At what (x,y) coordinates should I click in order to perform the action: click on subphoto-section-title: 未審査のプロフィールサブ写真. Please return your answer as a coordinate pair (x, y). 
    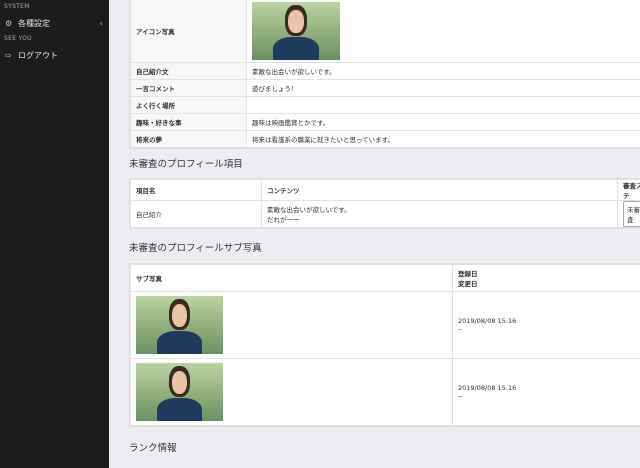
    Looking at the image, I should click on (195, 248).